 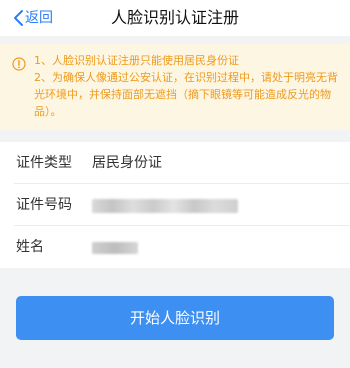 I want to click on name-label: 姓名, so click(x=30, y=247).